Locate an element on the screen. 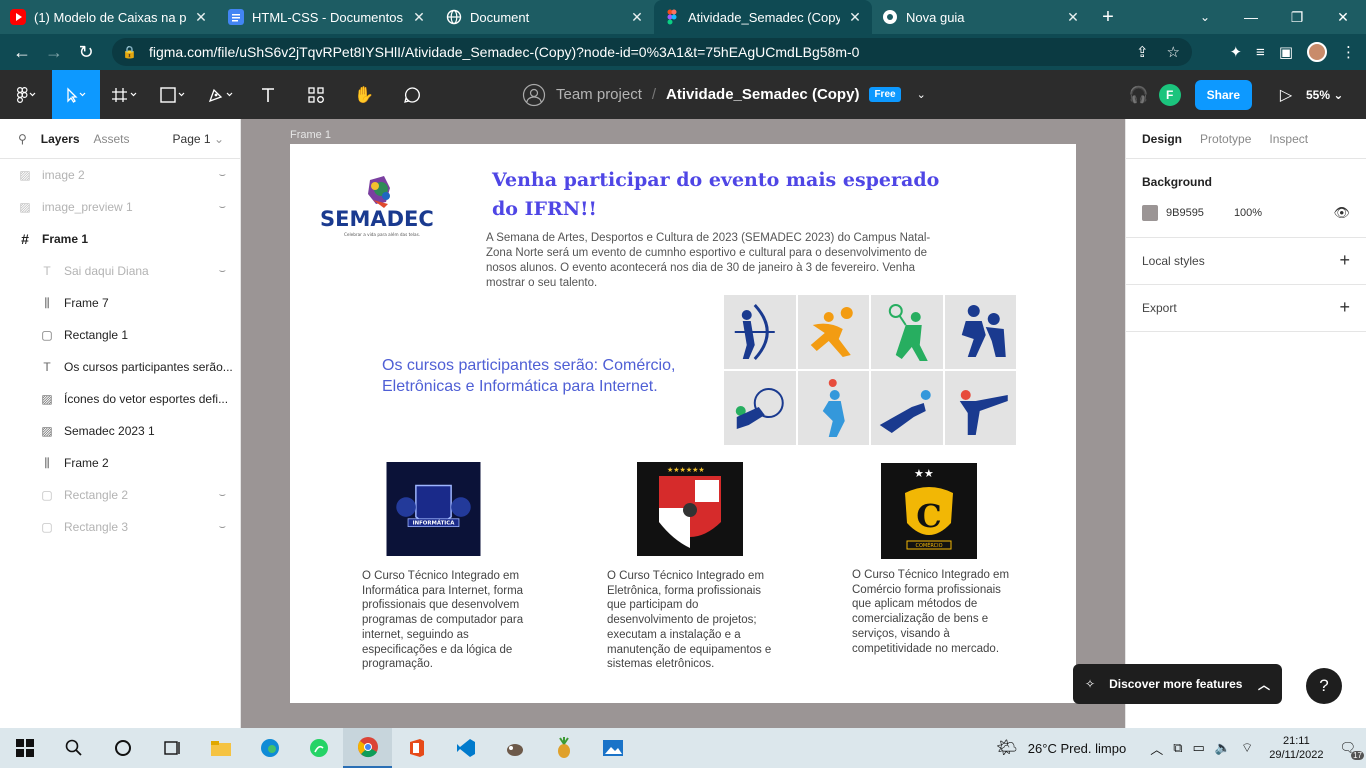  background-opacity-input: 100% is located at coordinates (1248, 213).